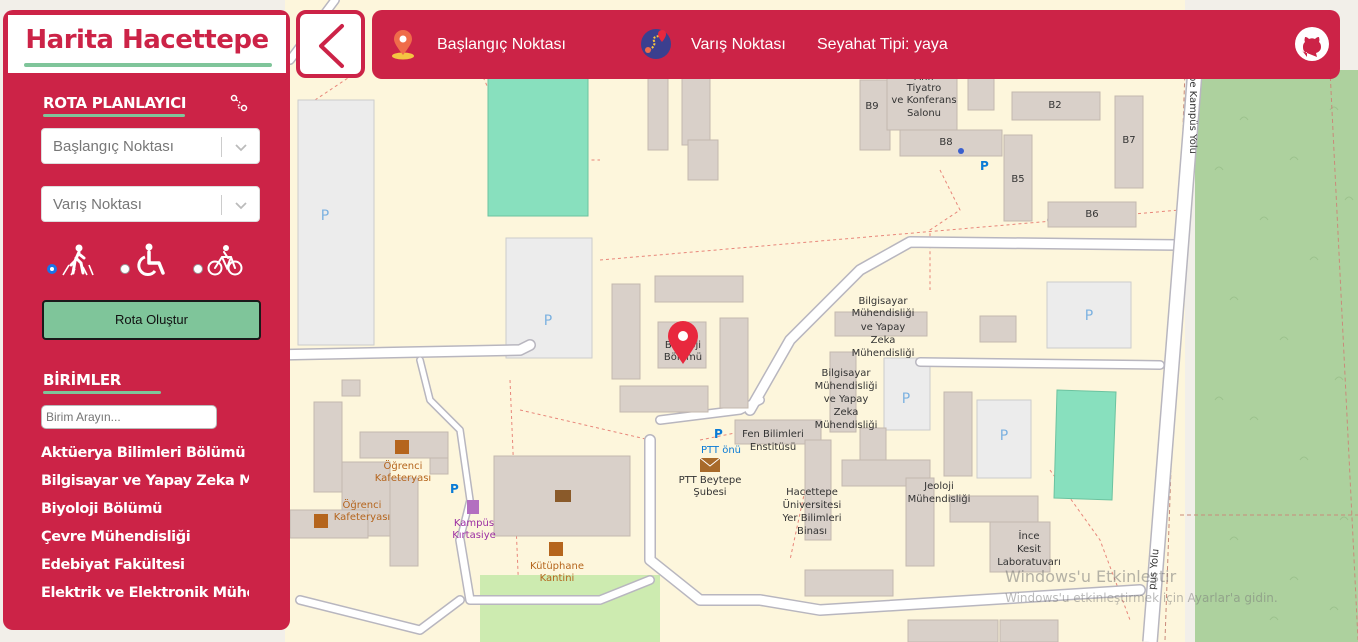 The width and height of the screenshot is (1358, 642). I want to click on stationery-icon, so click(473, 507).